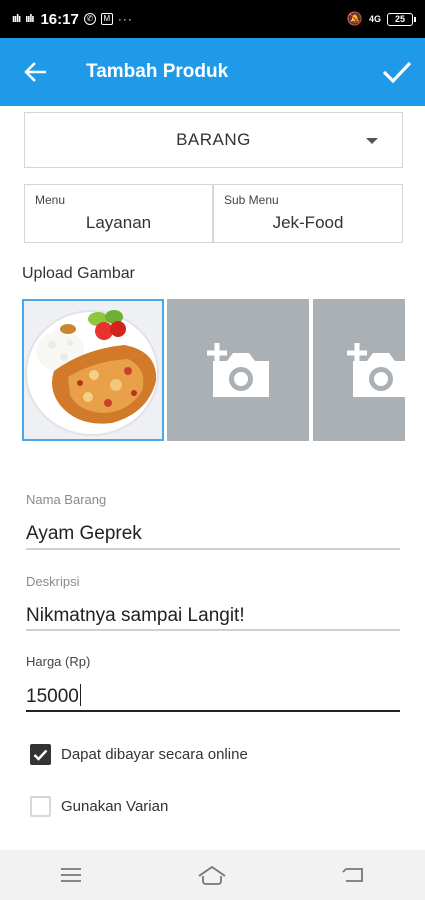 The width and height of the screenshot is (425, 900). Describe the element at coordinates (251, 200) in the screenshot. I see `sub-menu-label: Sub Menu` at that location.